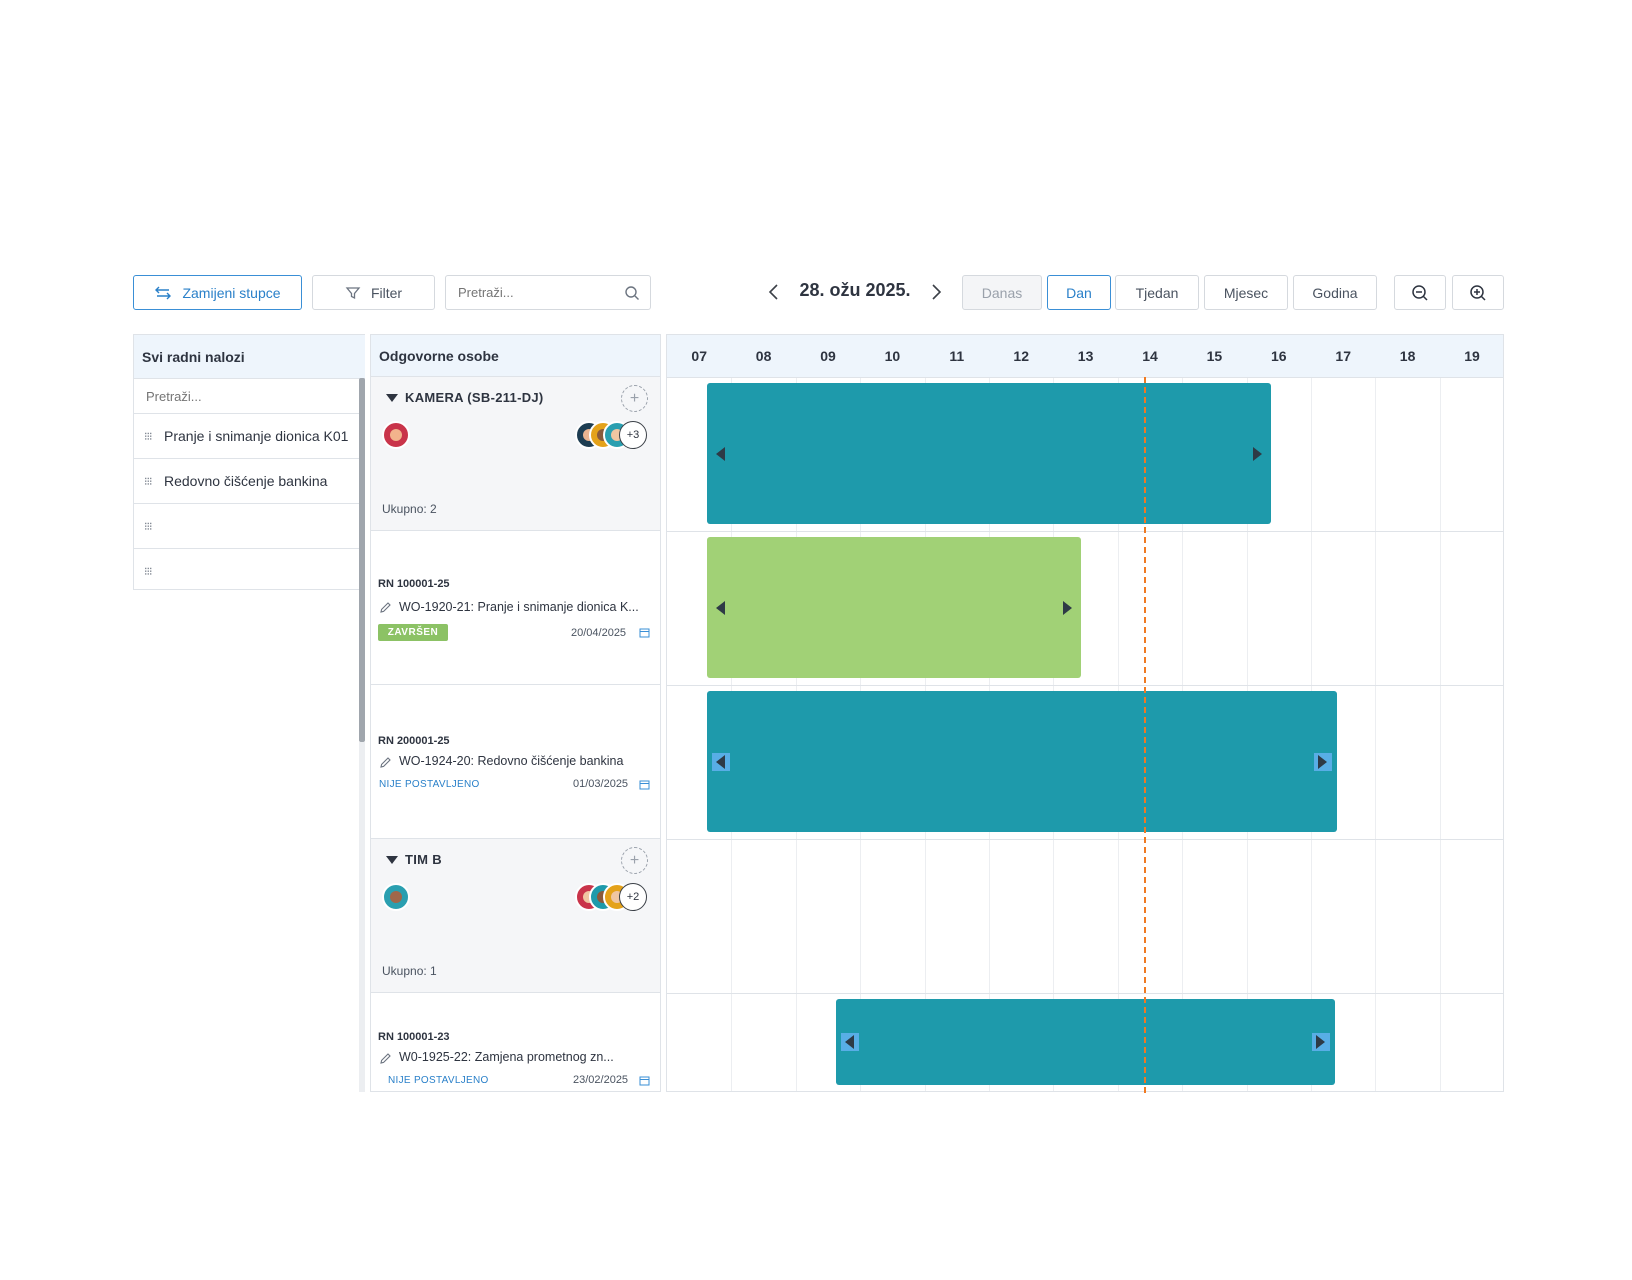 Image resolution: width=1632 pixels, height=1280 pixels. I want to click on more-members-badge: +2, so click(633, 897).